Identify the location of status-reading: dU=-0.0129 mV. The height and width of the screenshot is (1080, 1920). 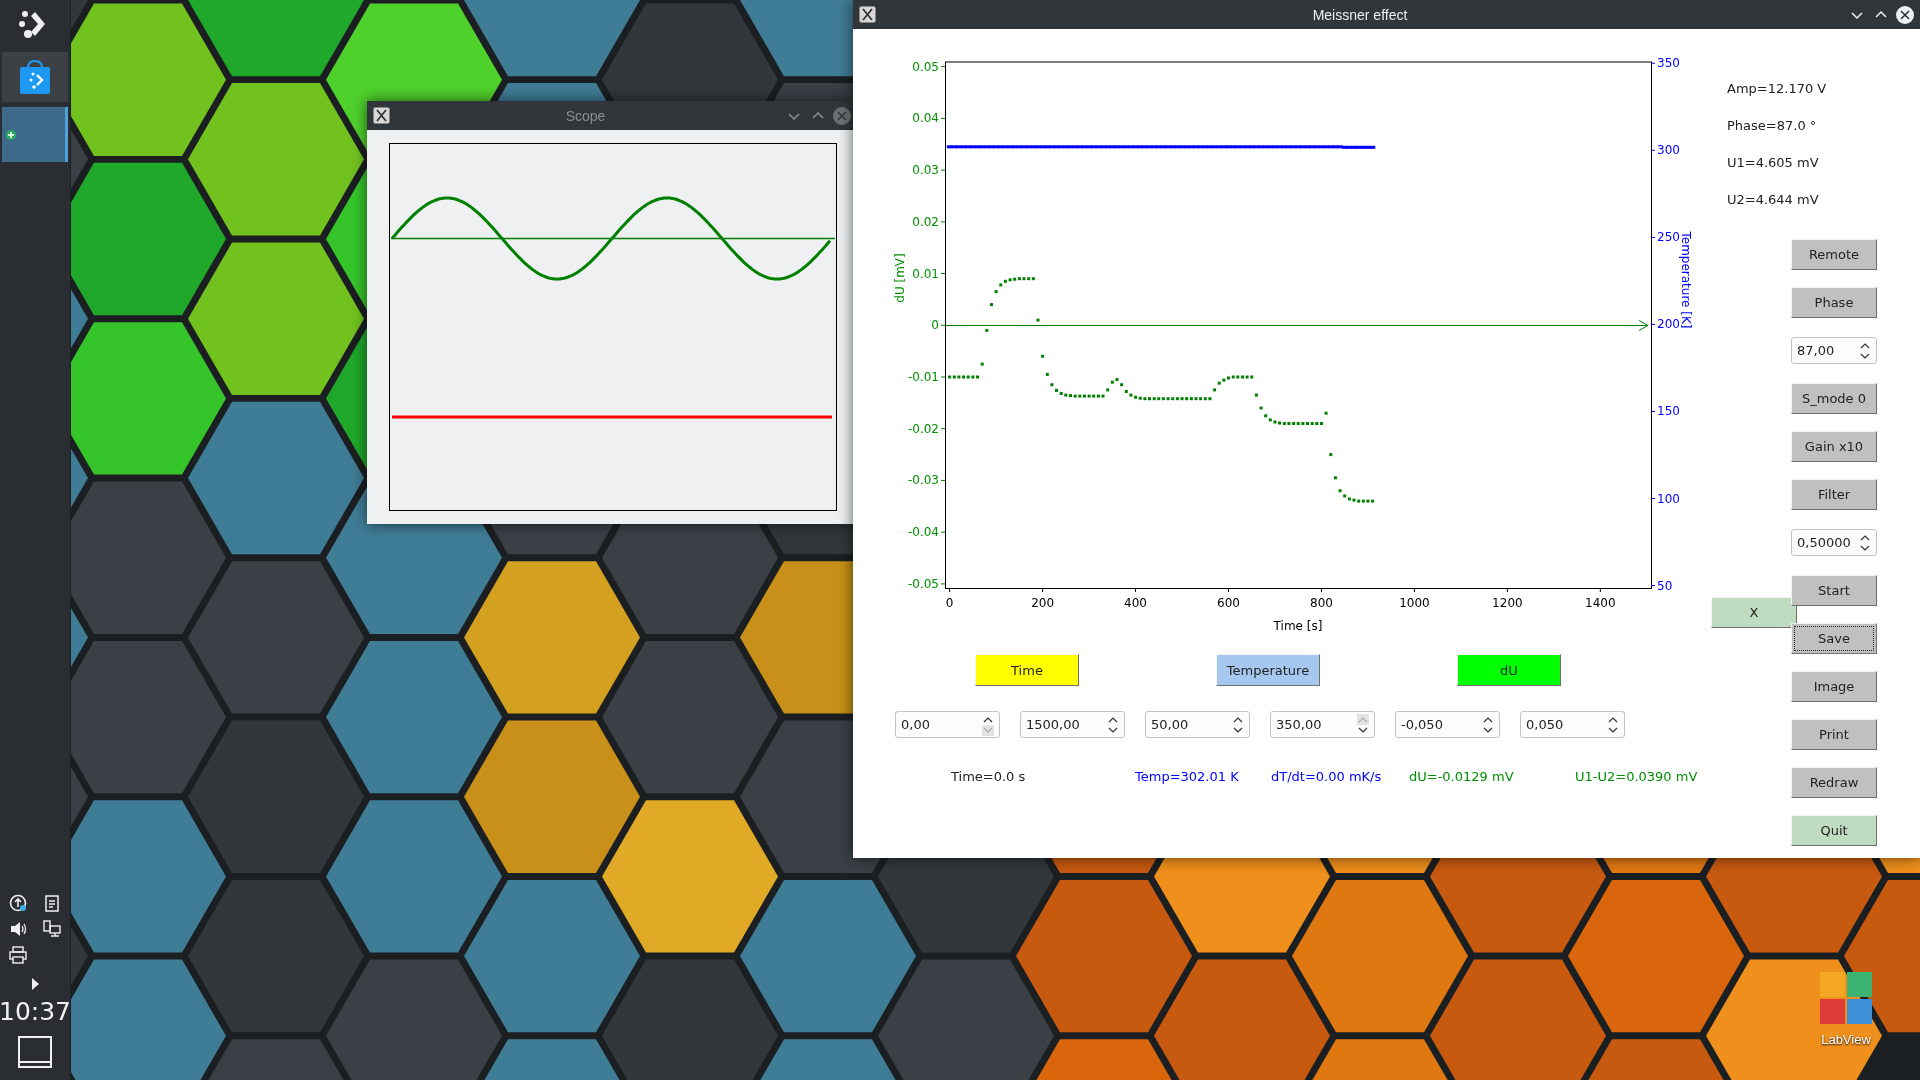
(1462, 776).